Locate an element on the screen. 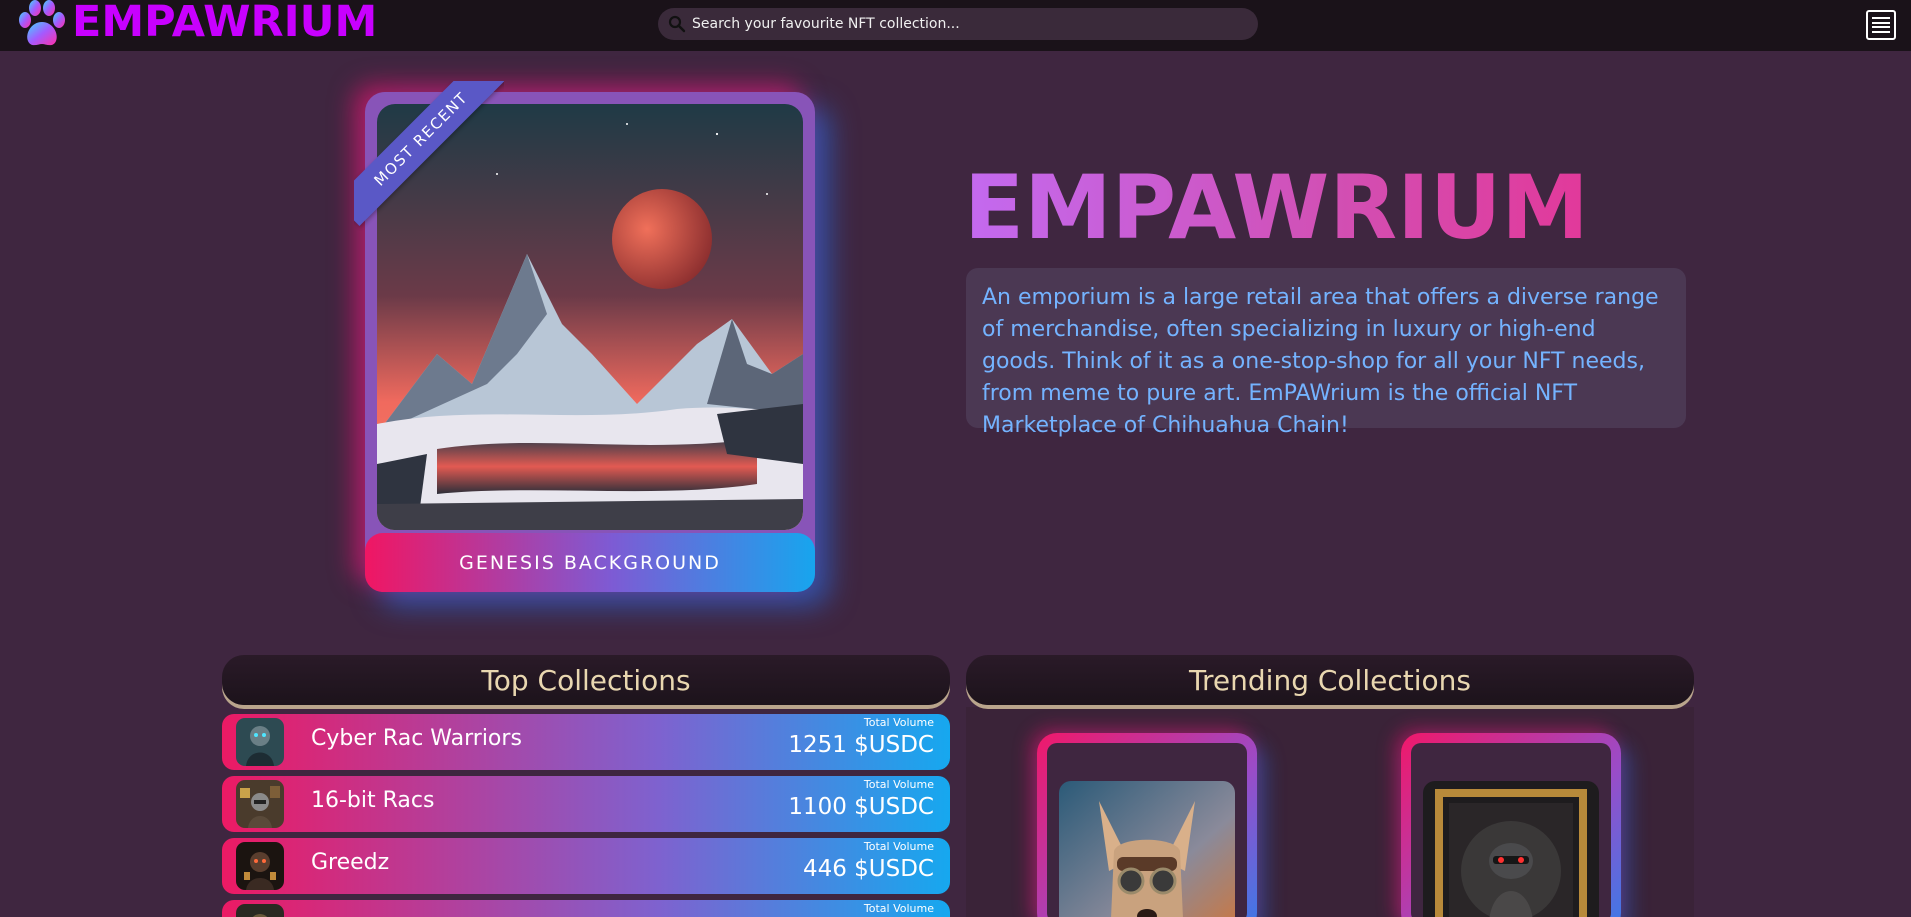  most-recent-ribbon: MOST RECENT is located at coordinates (429, 153).